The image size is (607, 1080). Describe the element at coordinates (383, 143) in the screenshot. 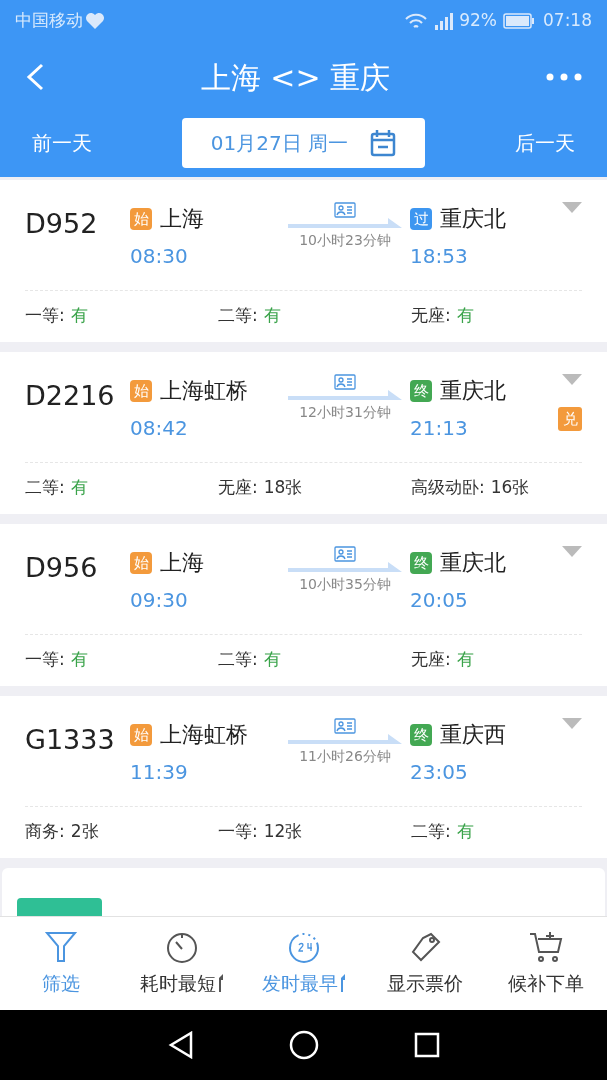

I see `calendar-icon` at that location.